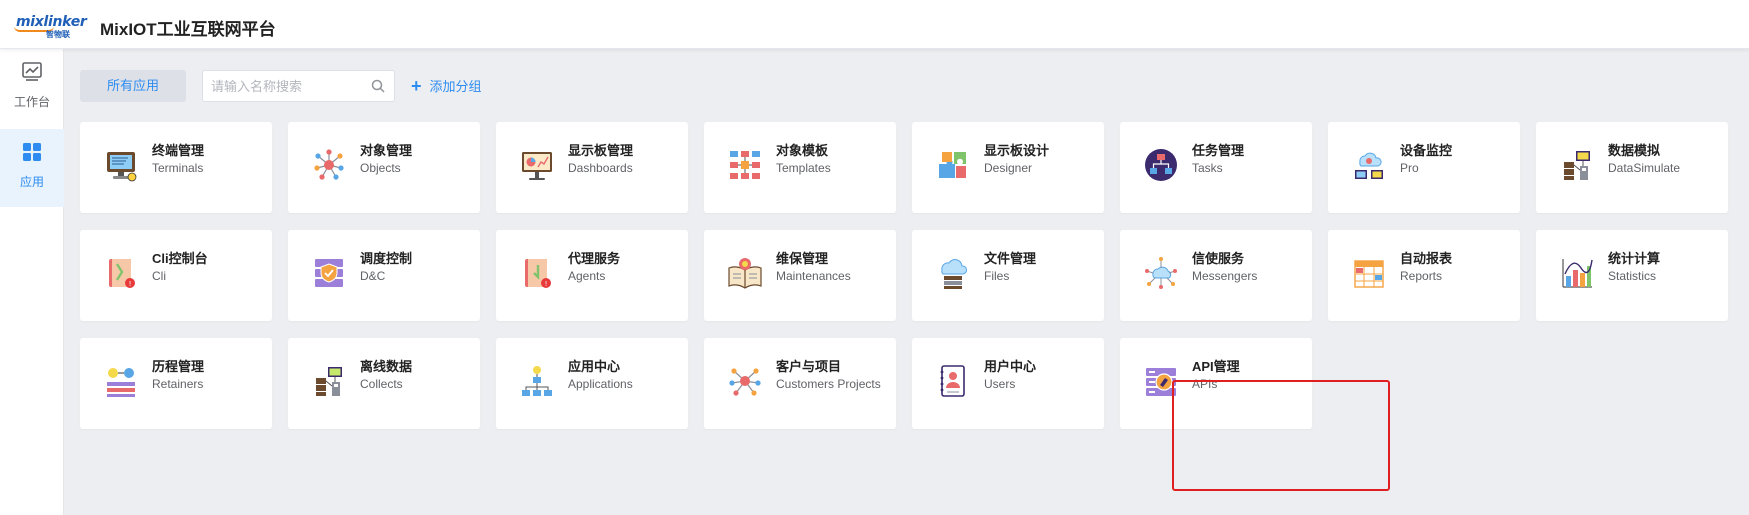 The image size is (1749, 515). Describe the element at coordinates (1634, 258) in the screenshot. I see `app-title: 统计计算` at that location.